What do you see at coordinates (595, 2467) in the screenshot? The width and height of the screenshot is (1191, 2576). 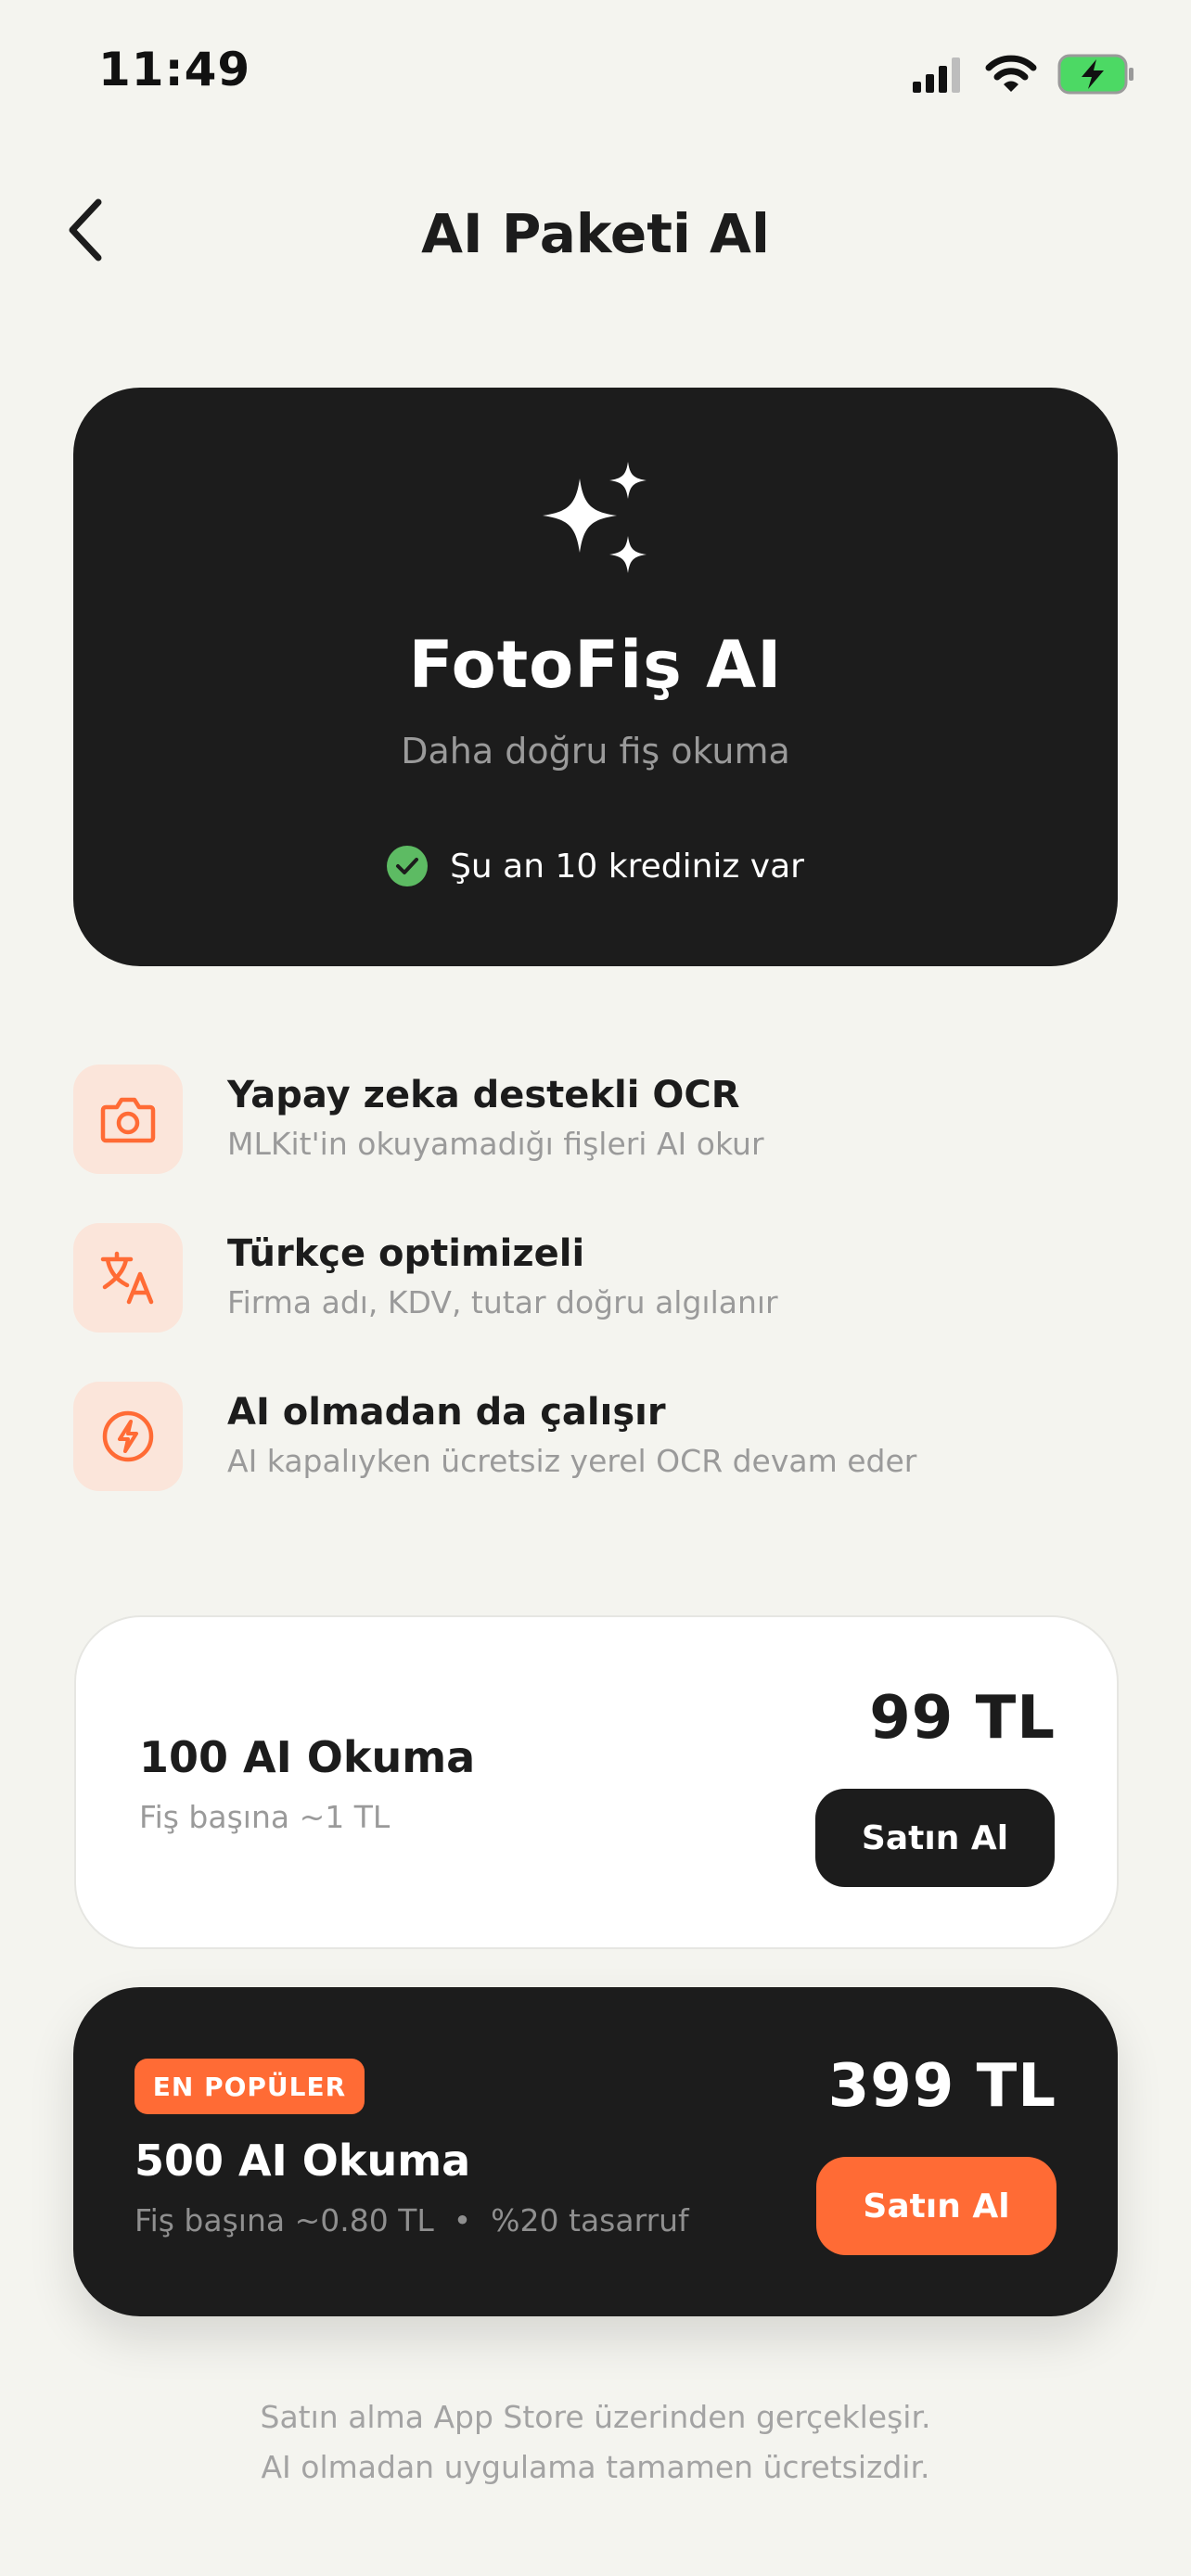 I see `footer-line-2: AI olmadan uygulama tamamen ücretsizdir.` at bounding box center [595, 2467].